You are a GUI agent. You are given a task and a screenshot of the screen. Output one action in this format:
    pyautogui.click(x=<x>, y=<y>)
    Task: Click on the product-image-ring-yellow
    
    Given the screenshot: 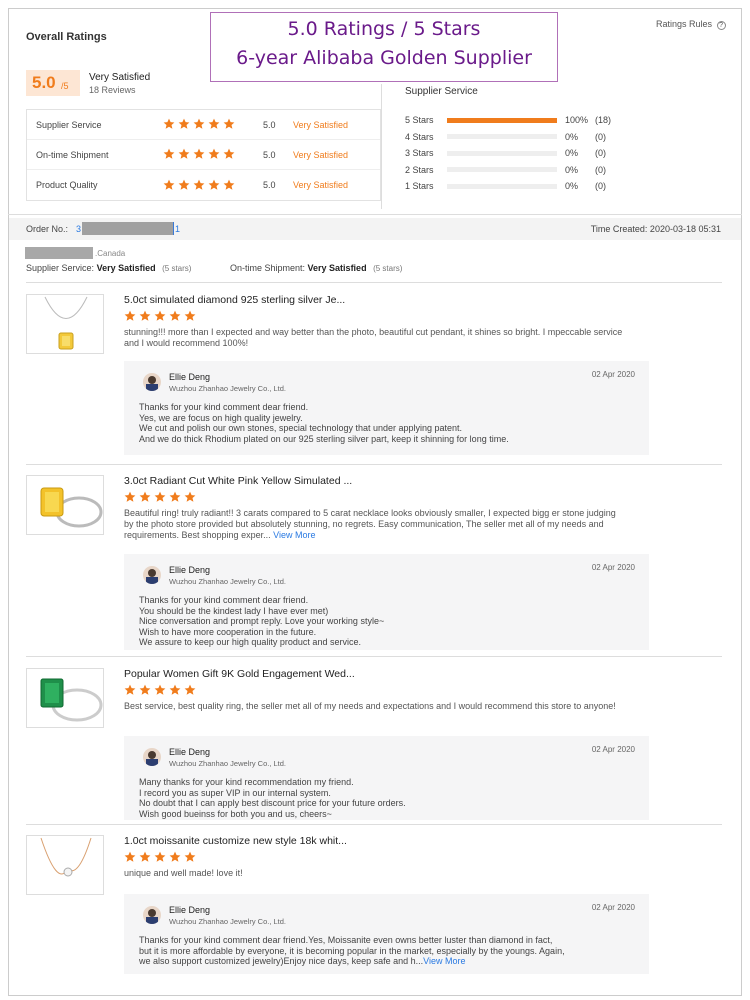 What is the action you would take?
    pyautogui.click(x=65, y=505)
    